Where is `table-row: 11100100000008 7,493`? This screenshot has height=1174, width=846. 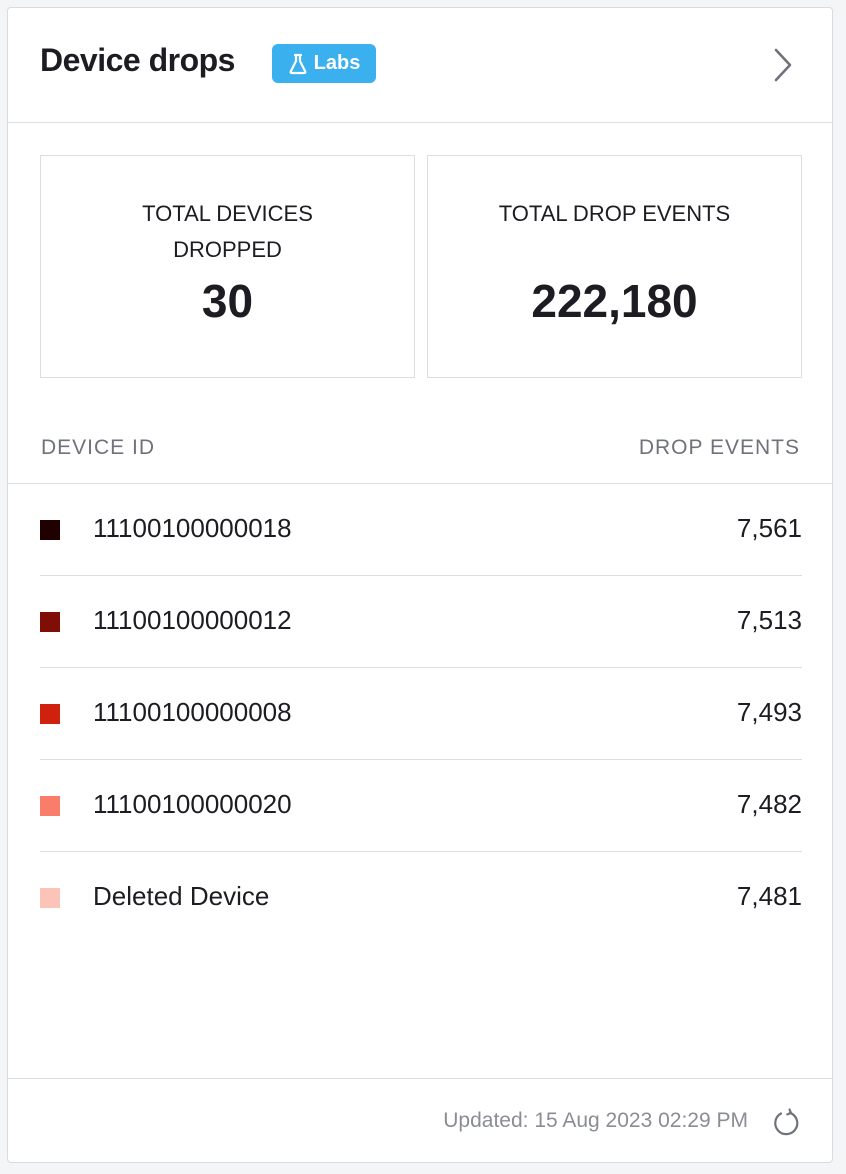 table-row: 11100100000008 7,493 is located at coordinates (421, 714).